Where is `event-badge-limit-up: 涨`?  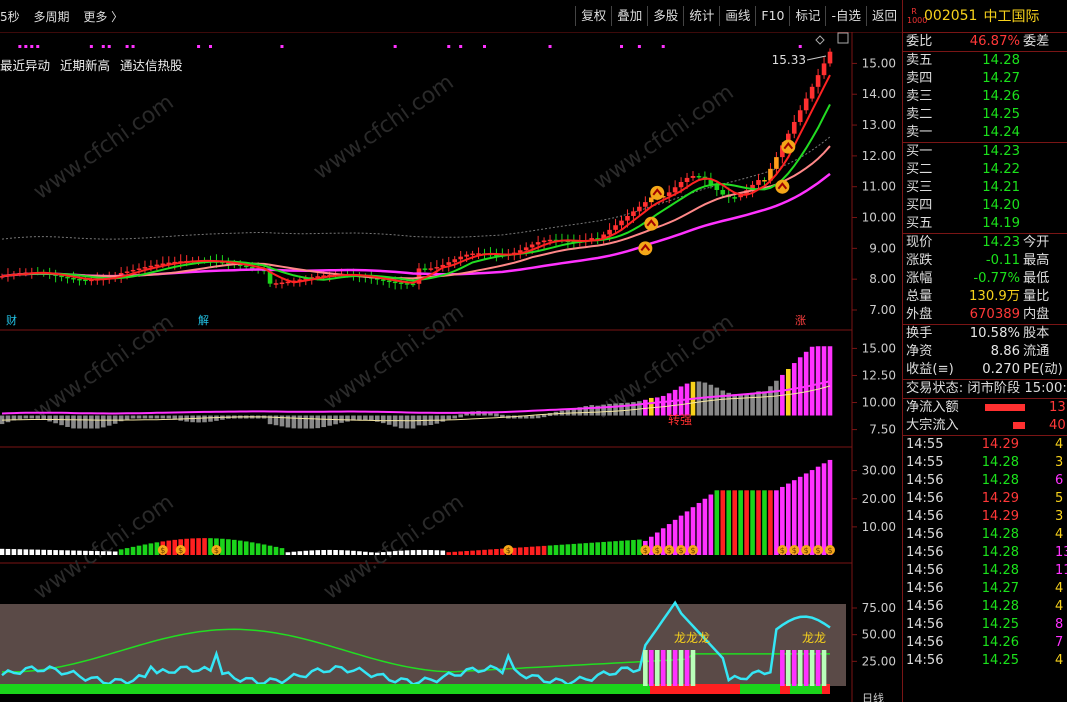 event-badge-limit-up: 涨 is located at coordinates (800, 321).